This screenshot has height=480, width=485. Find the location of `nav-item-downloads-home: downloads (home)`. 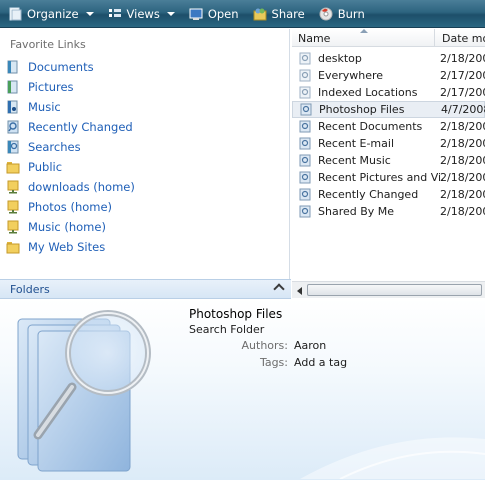

nav-item-downloads-home: downloads (home) is located at coordinates (70, 187).